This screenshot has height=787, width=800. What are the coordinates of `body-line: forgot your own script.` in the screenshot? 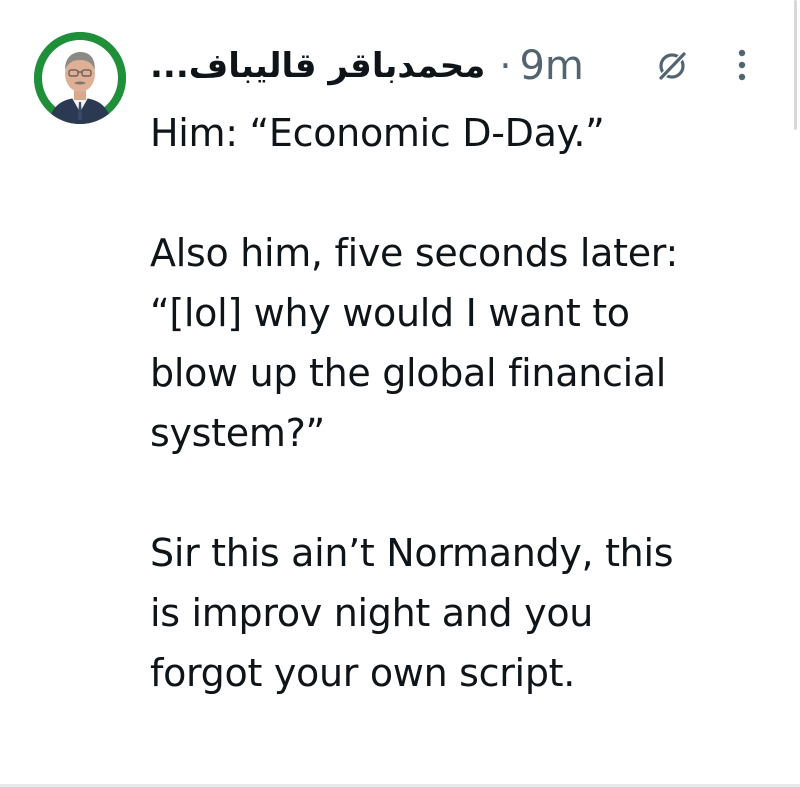 It's located at (363, 673).